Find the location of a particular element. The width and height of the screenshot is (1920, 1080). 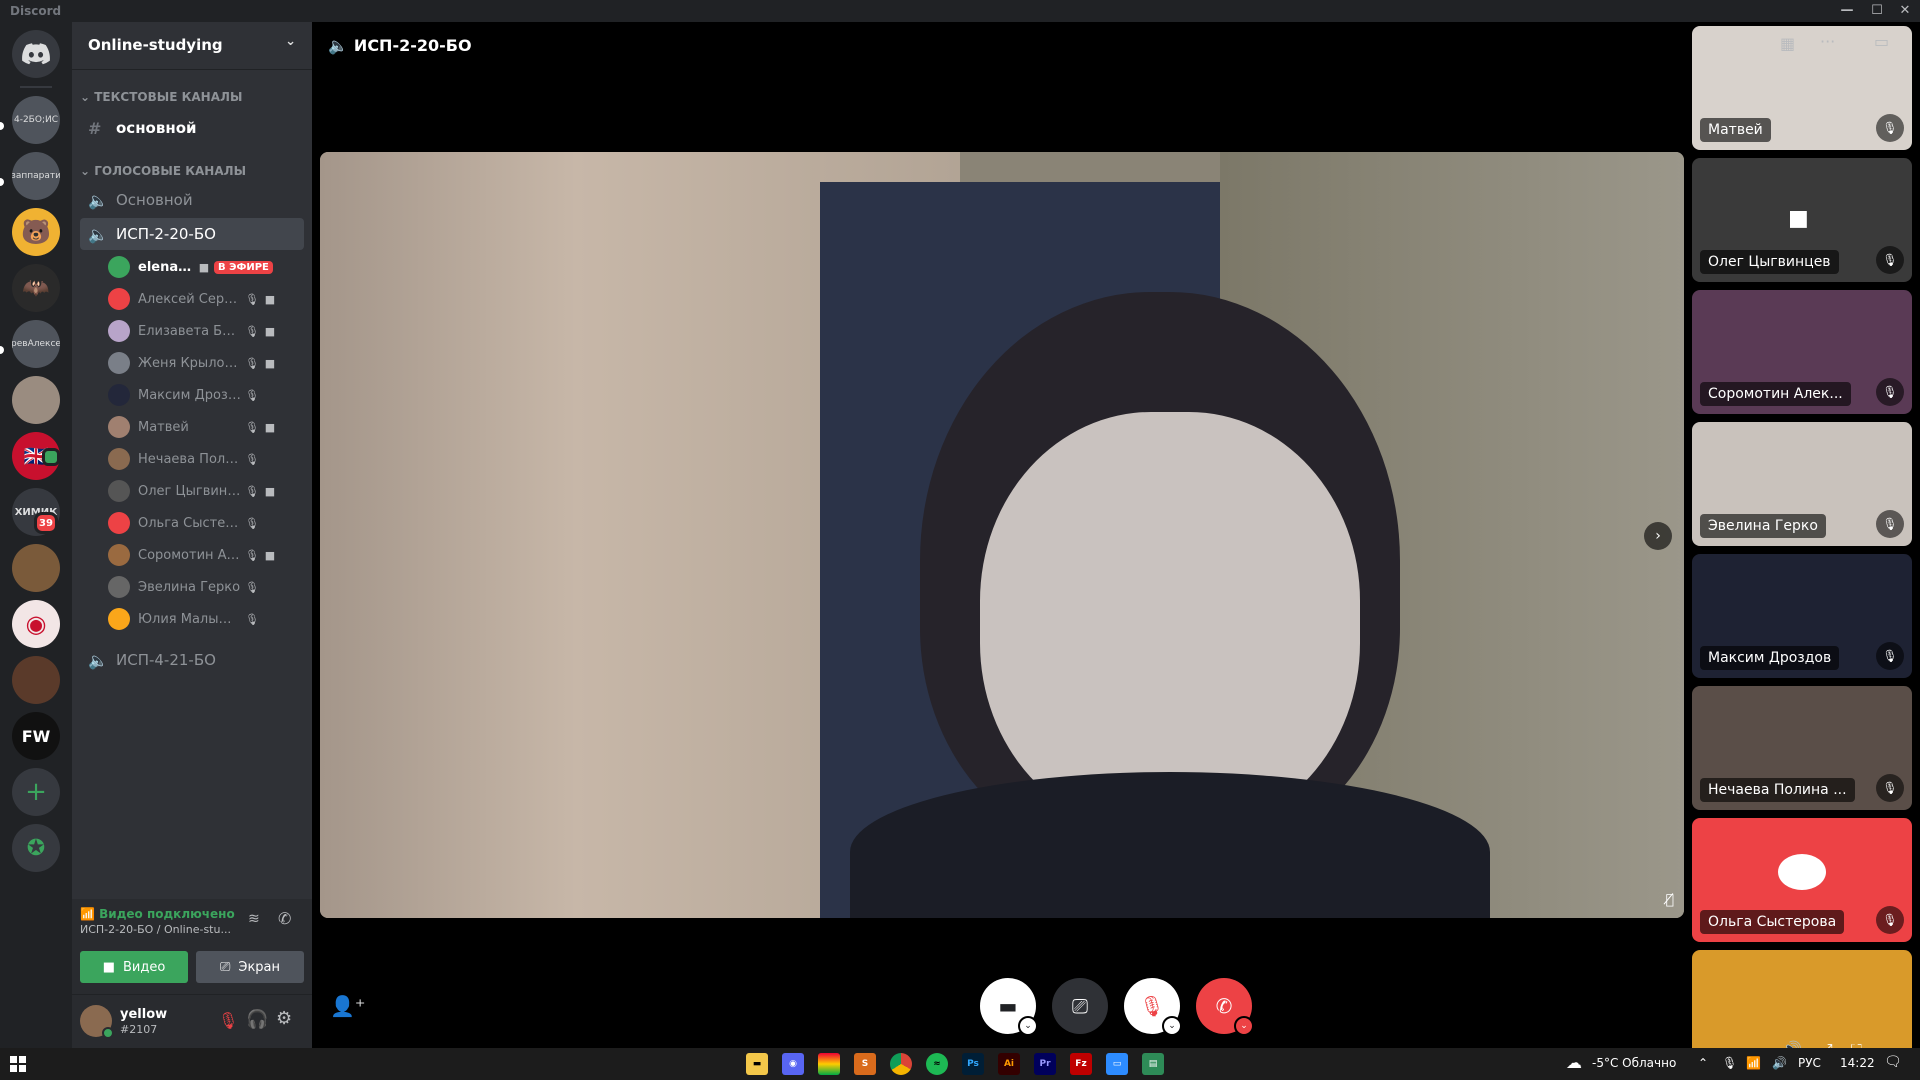

voice-user-item: Юлия Малышева🎙 is located at coordinates (206, 619).